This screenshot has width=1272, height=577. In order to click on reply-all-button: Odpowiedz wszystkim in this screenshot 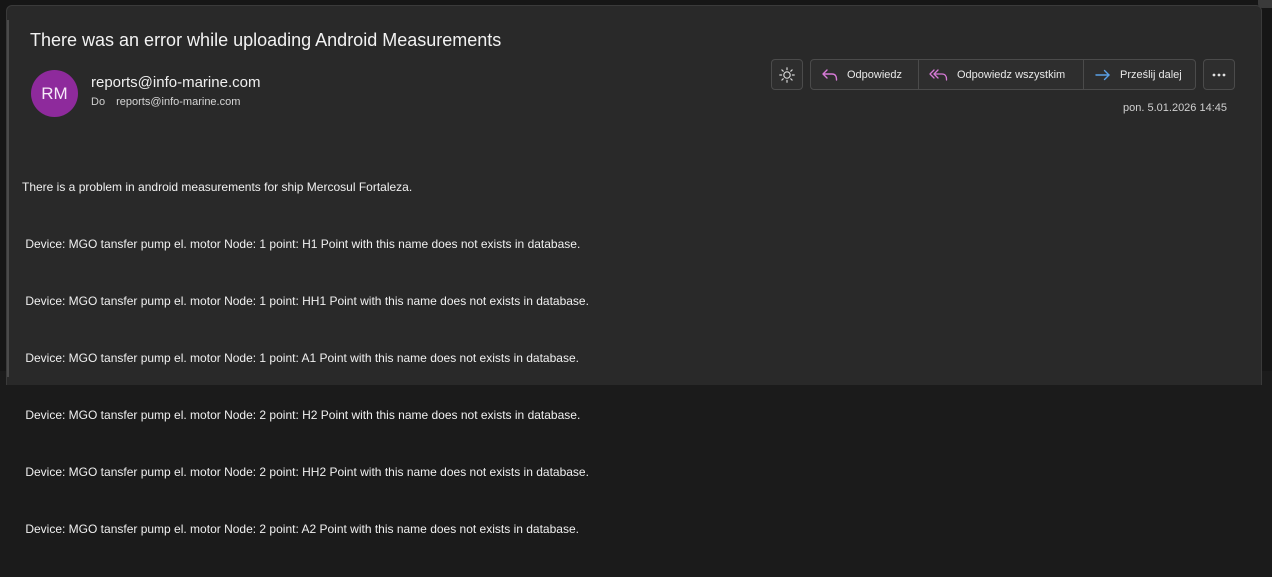, I will do `click(1001, 74)`.